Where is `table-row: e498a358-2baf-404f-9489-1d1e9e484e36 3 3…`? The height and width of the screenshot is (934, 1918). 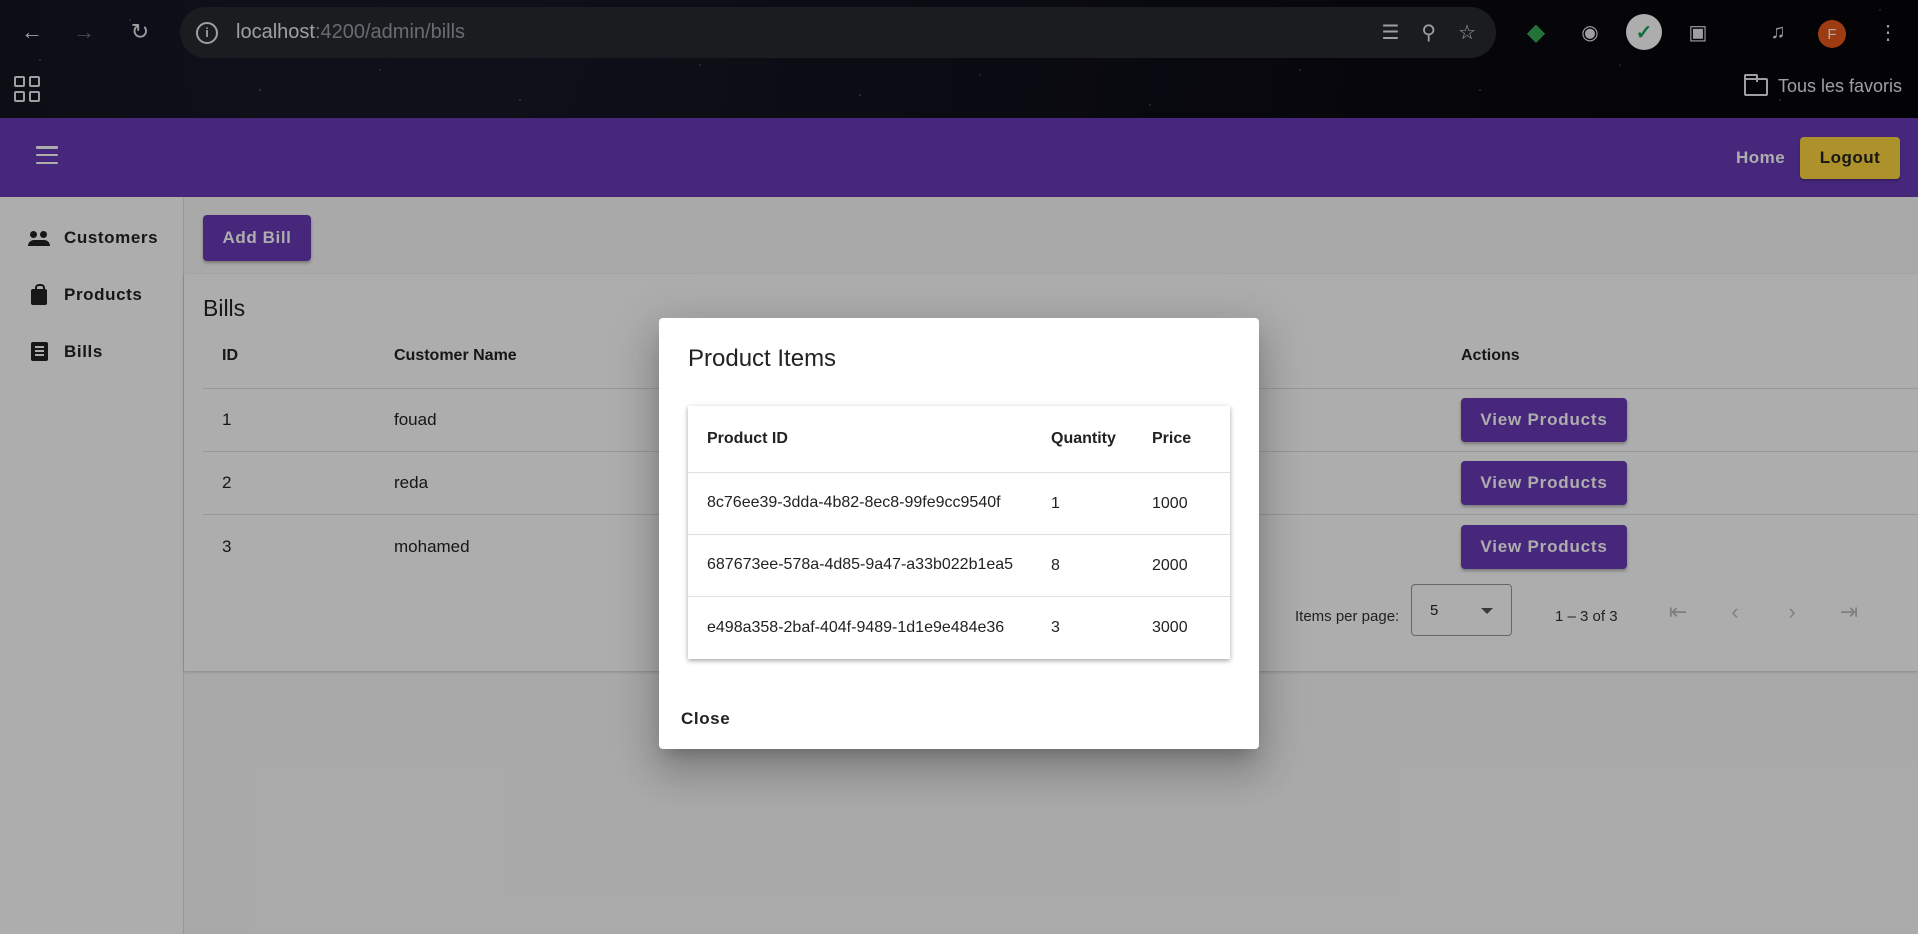 table-row: e498a358-2baf-404f-9489-1d1e9e484e36 3 3… is located at coordinates (959, 628).